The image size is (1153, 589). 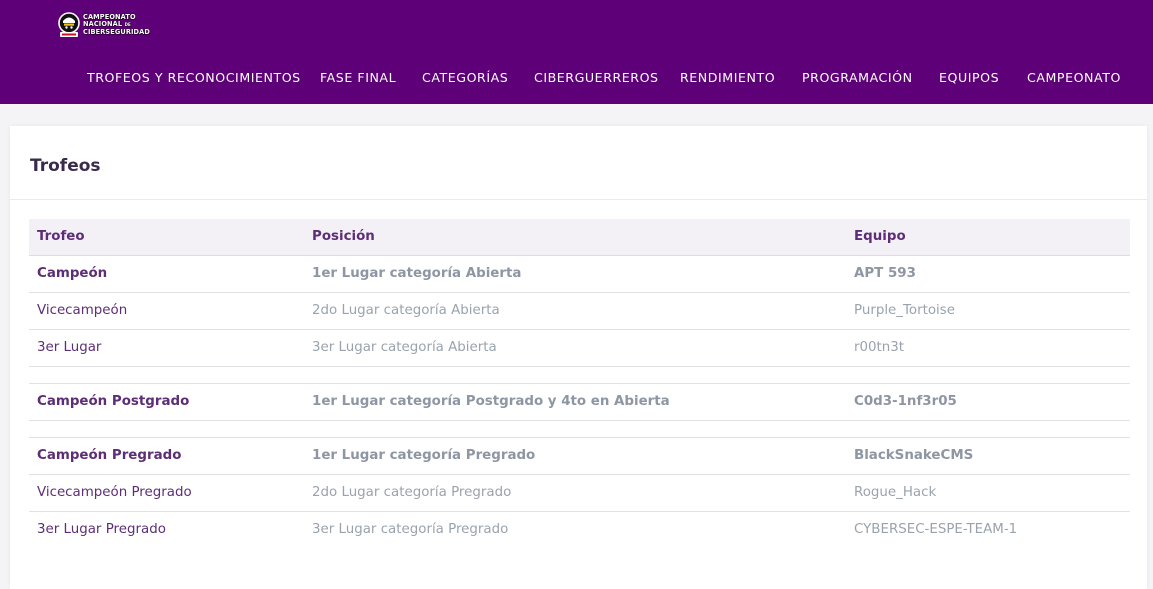 What do you see at coordinates (727, 77) in the screenshot?
I see `nav-item-rendimiento: RENDIMIENTO` at bounding box center [727, 77].